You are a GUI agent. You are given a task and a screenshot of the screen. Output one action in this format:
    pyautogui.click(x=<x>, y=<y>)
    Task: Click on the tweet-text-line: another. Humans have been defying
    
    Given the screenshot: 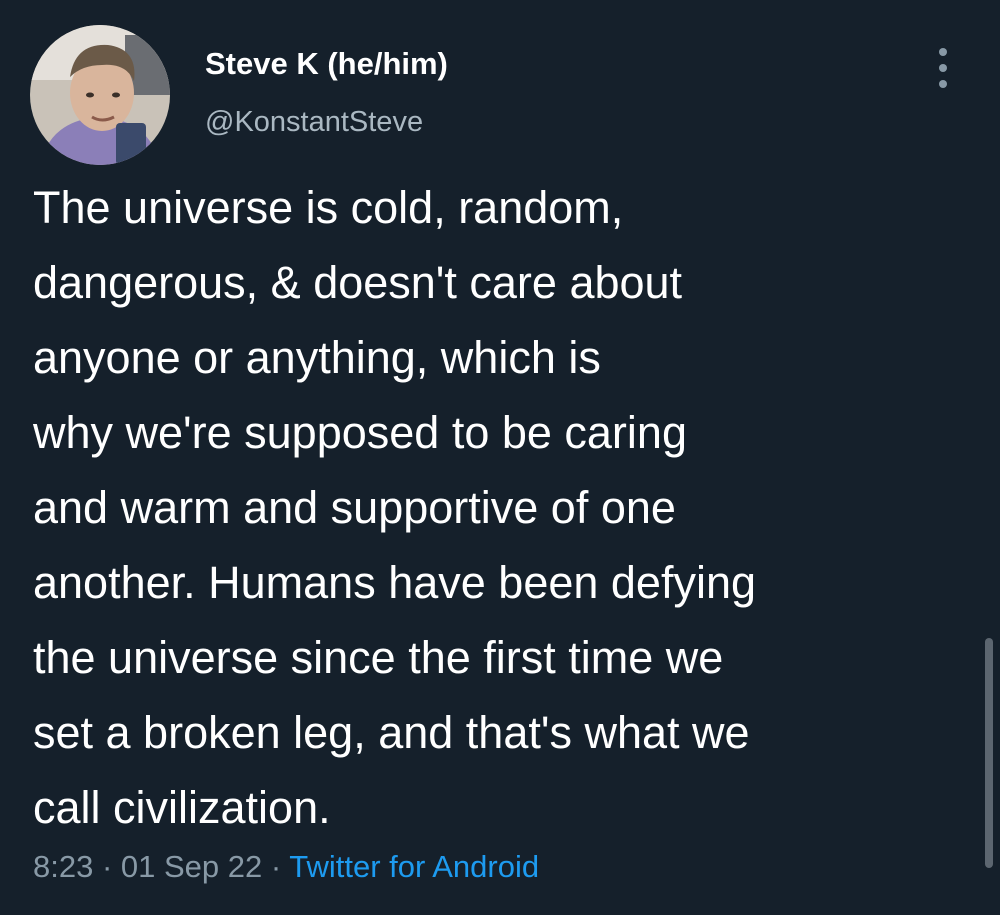 What is the action you would take?
    pyautogui.click(x=395, y=582)
    